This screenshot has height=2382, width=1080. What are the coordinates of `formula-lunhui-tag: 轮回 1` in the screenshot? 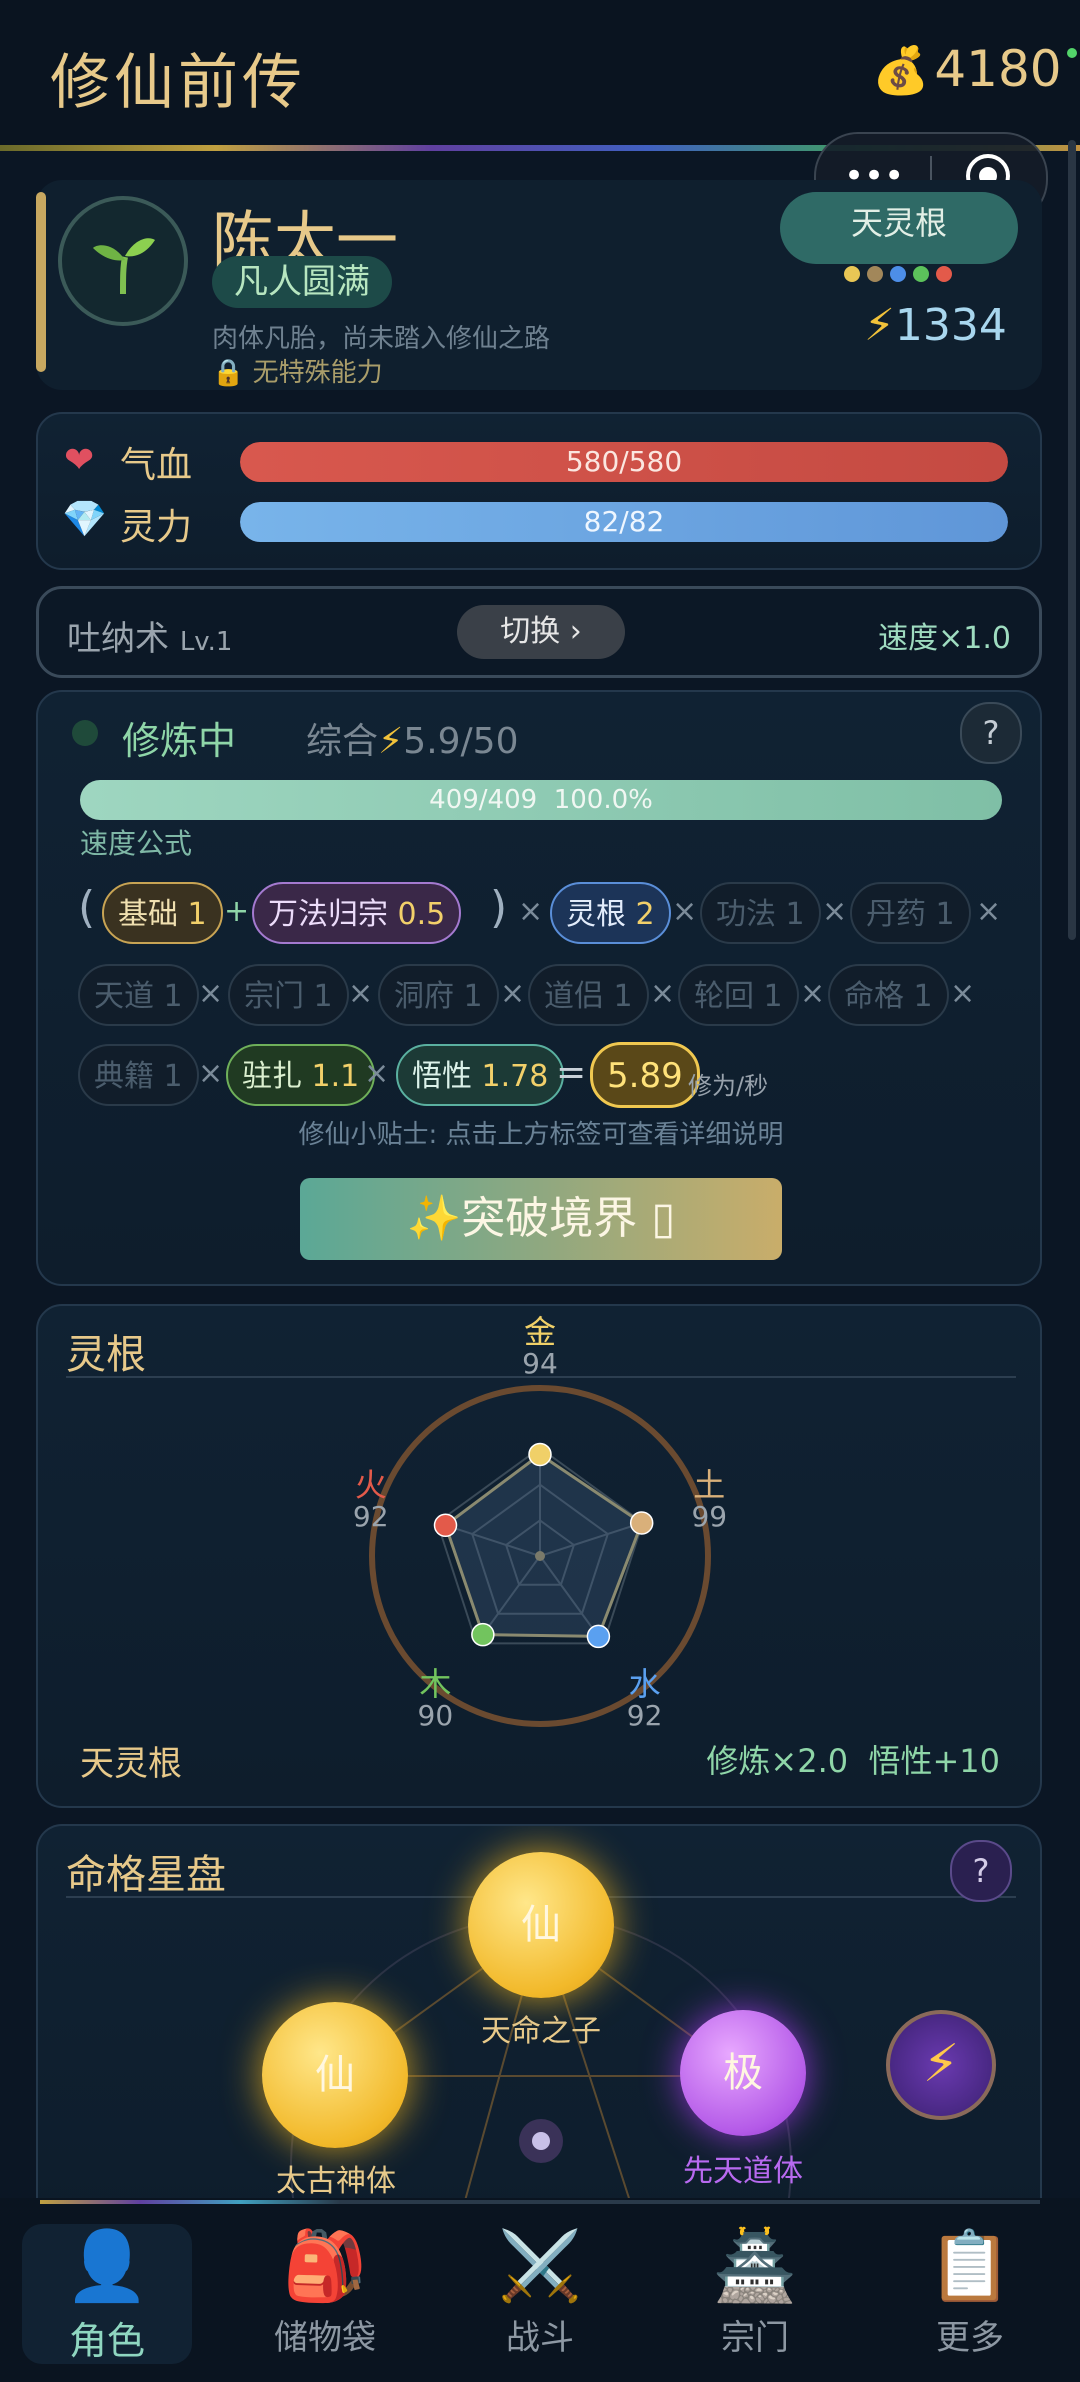 It's located at (738, 995).